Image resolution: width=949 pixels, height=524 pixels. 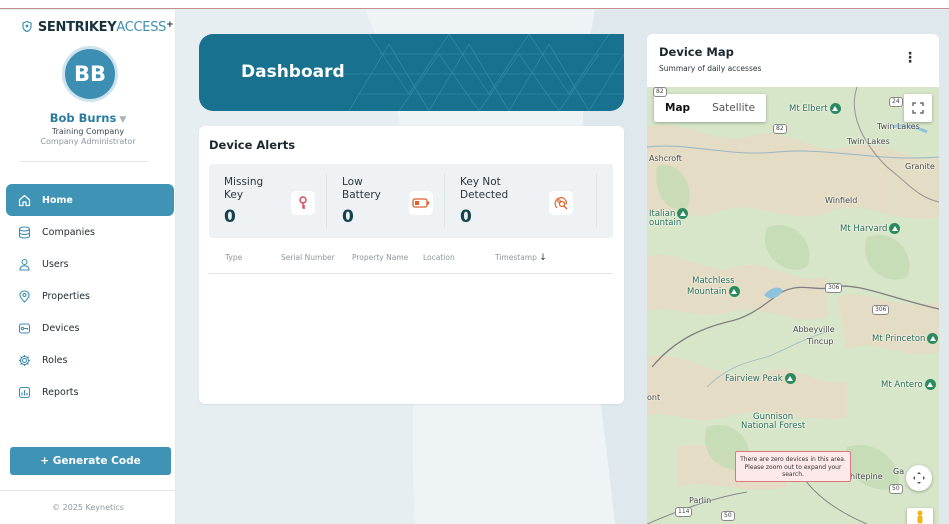 What do you see at coordinates (234, 195) in the screenshot?
I see `stat-label-line2: Key` at bounding box center [234, 195].